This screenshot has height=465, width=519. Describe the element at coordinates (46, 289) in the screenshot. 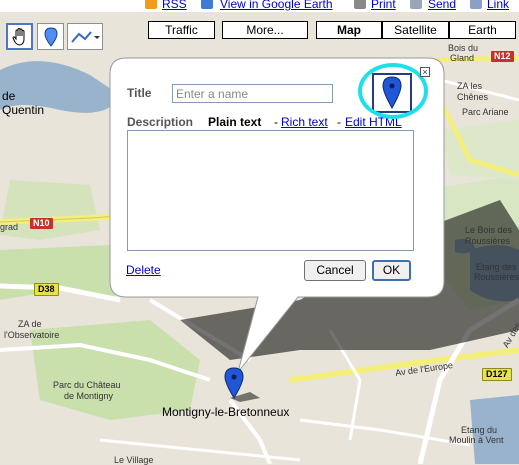

I see `road-shield: D38` at that location.